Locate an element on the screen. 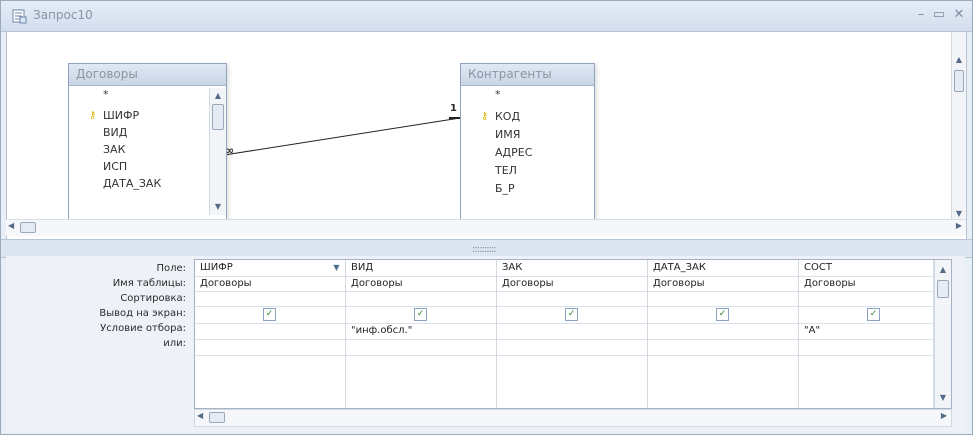 The height and width of the screenshot is (435, 973). grid-column: СОСТ Договоры ✓ "А" is located at coordinates (866, 334).